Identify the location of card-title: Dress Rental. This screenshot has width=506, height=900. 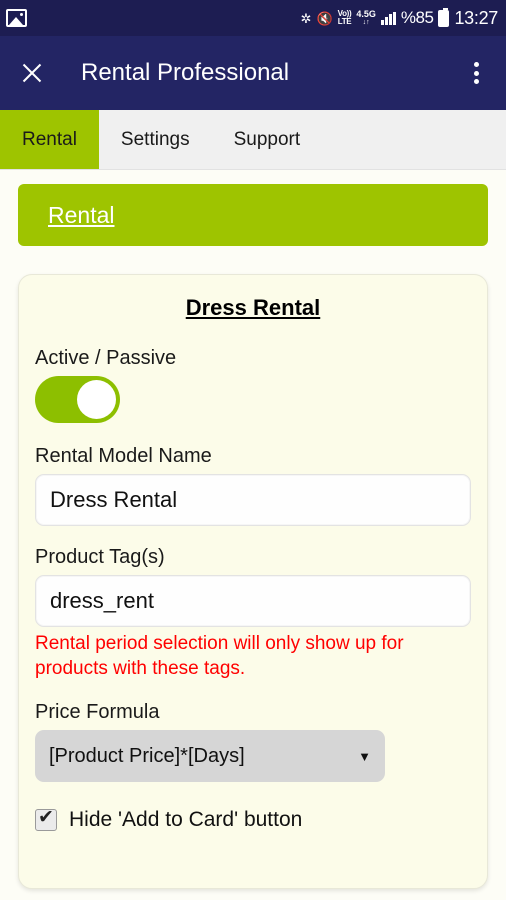
(253, 307).